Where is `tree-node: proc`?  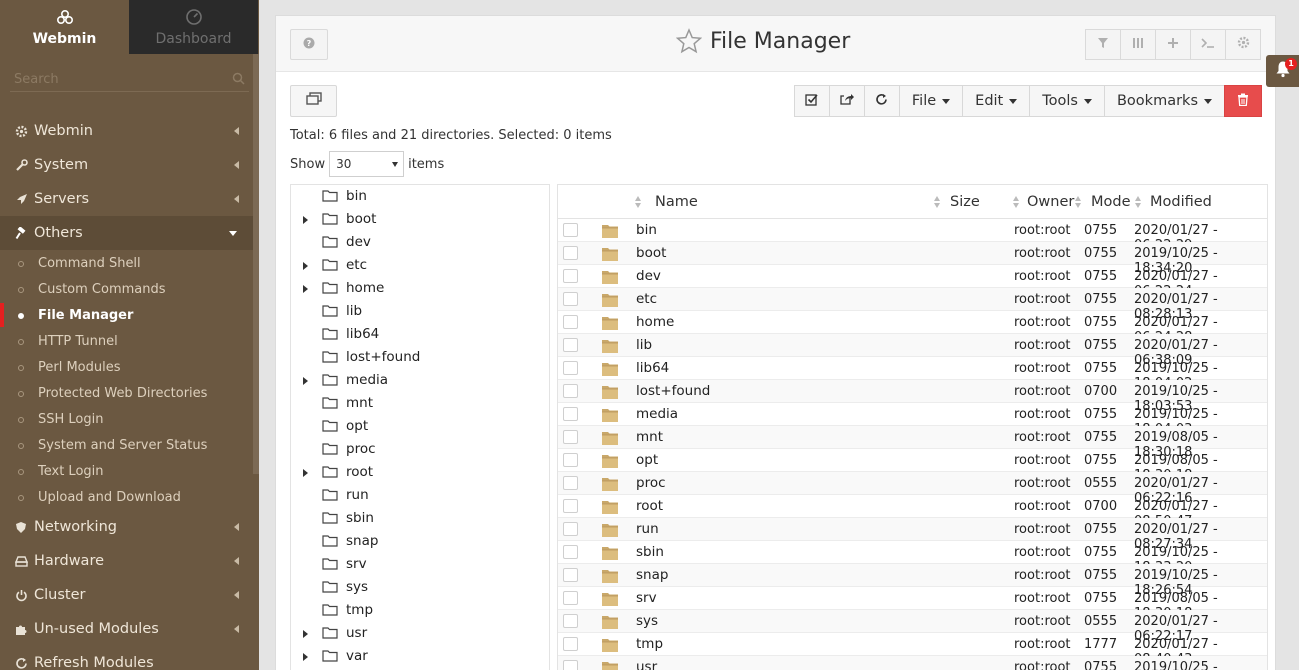
tree-node: proc is located at coordinates (420, 449).